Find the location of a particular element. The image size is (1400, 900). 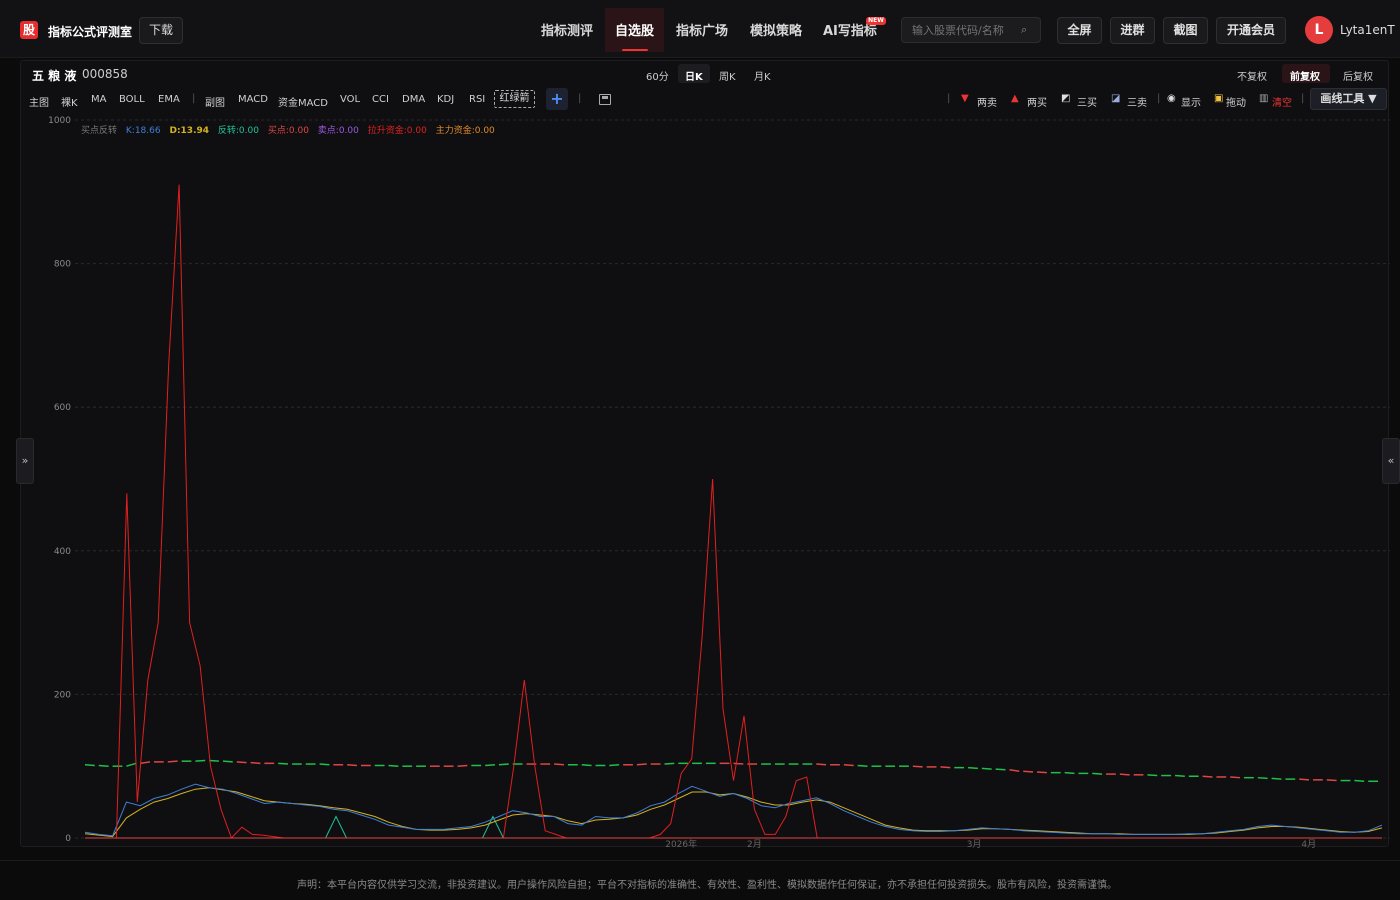

y-tick-label: 600 is located at coordinates (62, 408).